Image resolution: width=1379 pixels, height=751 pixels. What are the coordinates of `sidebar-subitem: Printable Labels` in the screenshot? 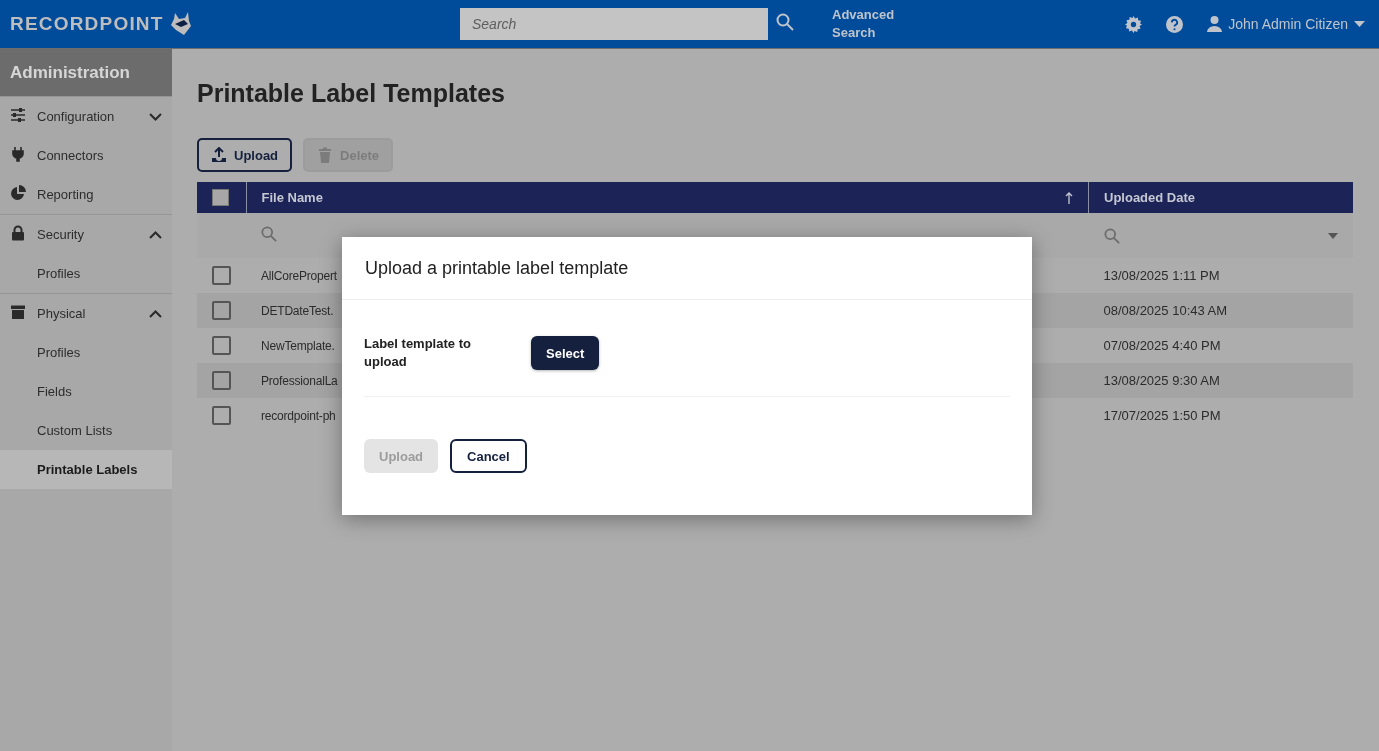 It's located at (86, 469).